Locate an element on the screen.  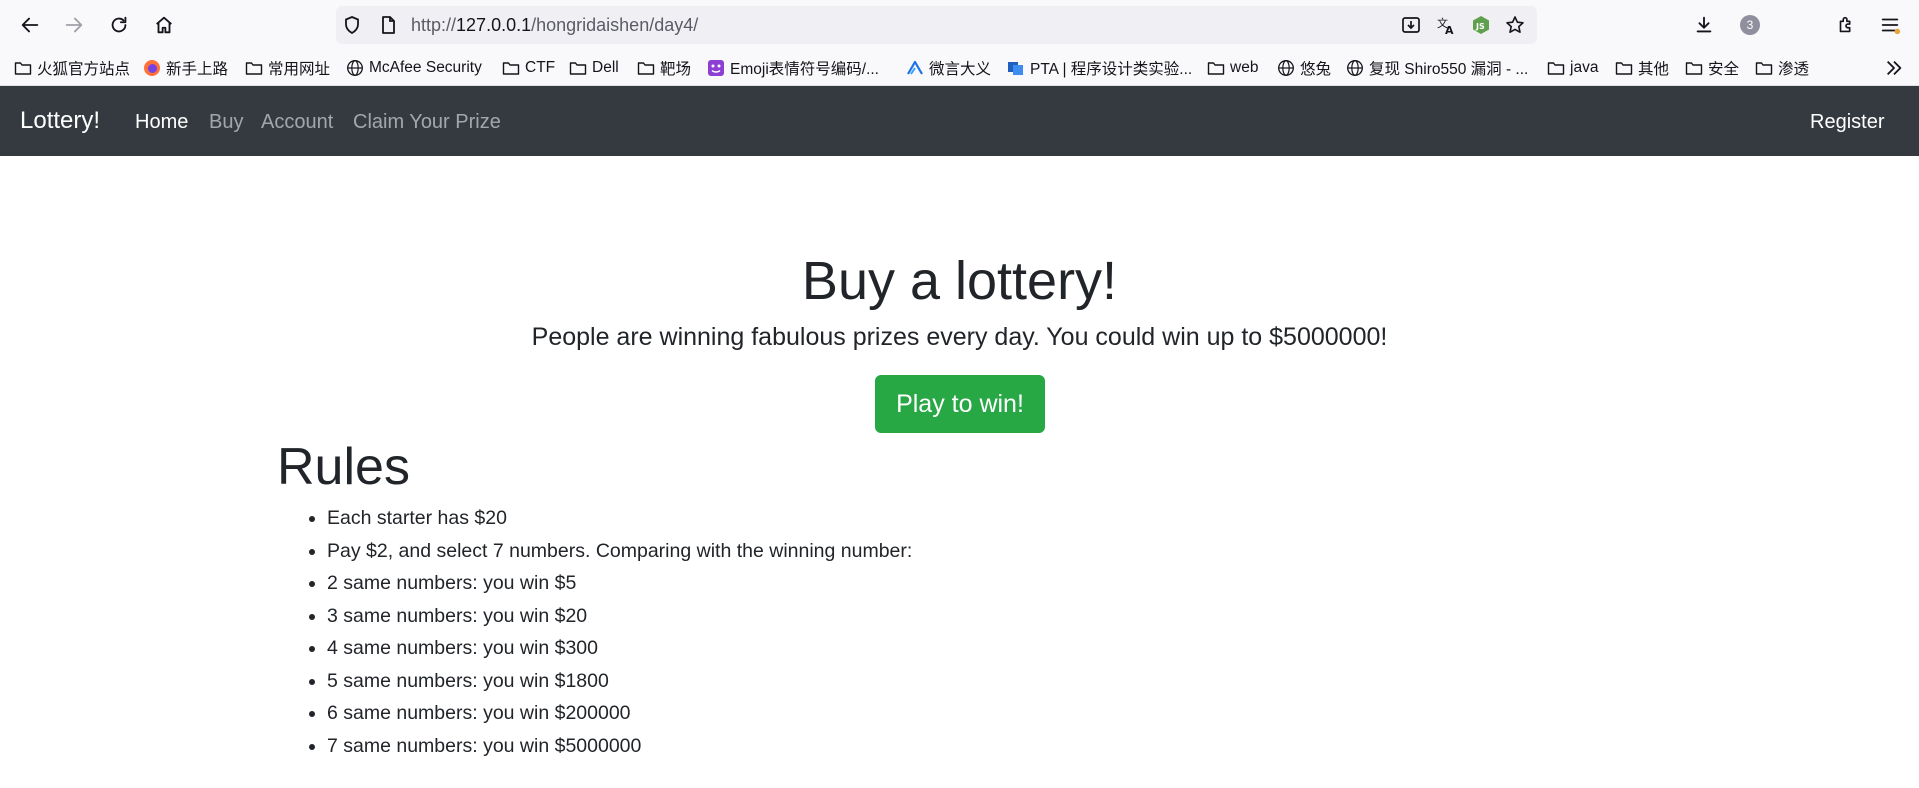
shield-icon is located at coordinates (352, 25).